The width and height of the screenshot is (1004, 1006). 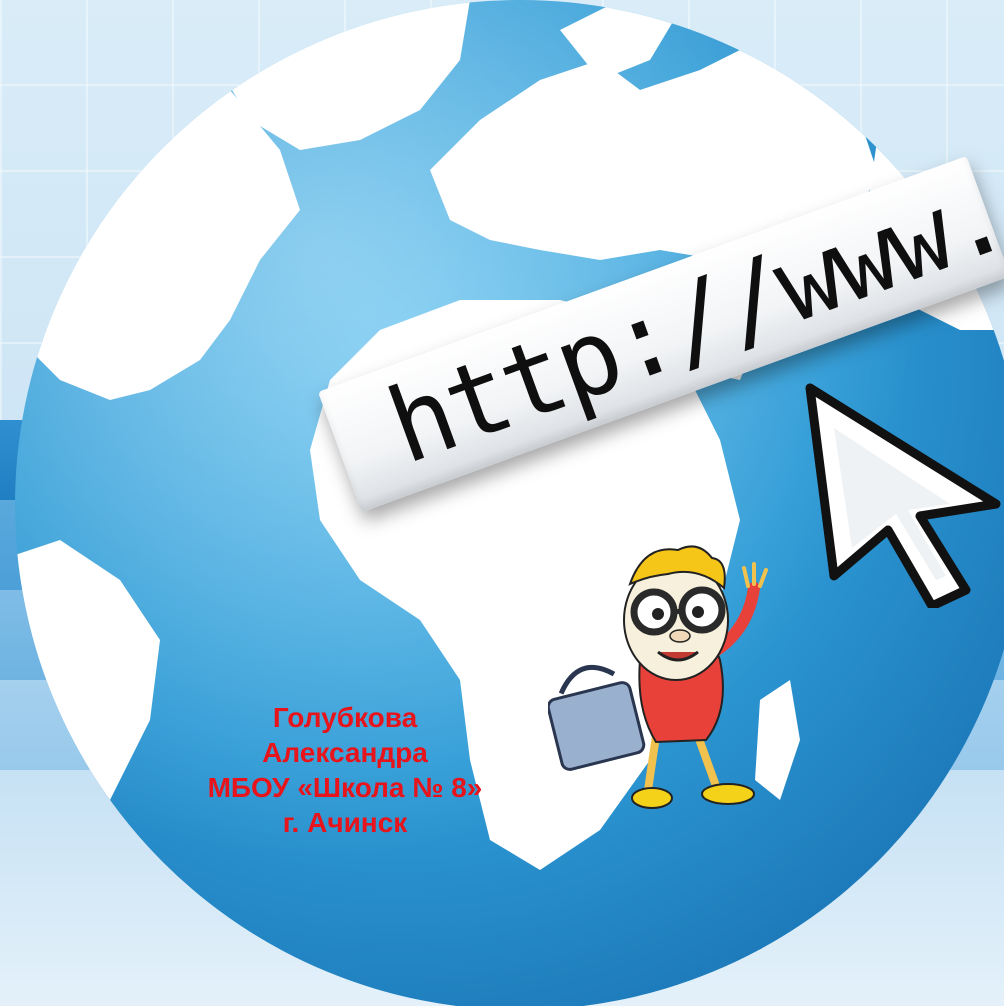 I want to click on left-shoe, so click(x=652, y=798).